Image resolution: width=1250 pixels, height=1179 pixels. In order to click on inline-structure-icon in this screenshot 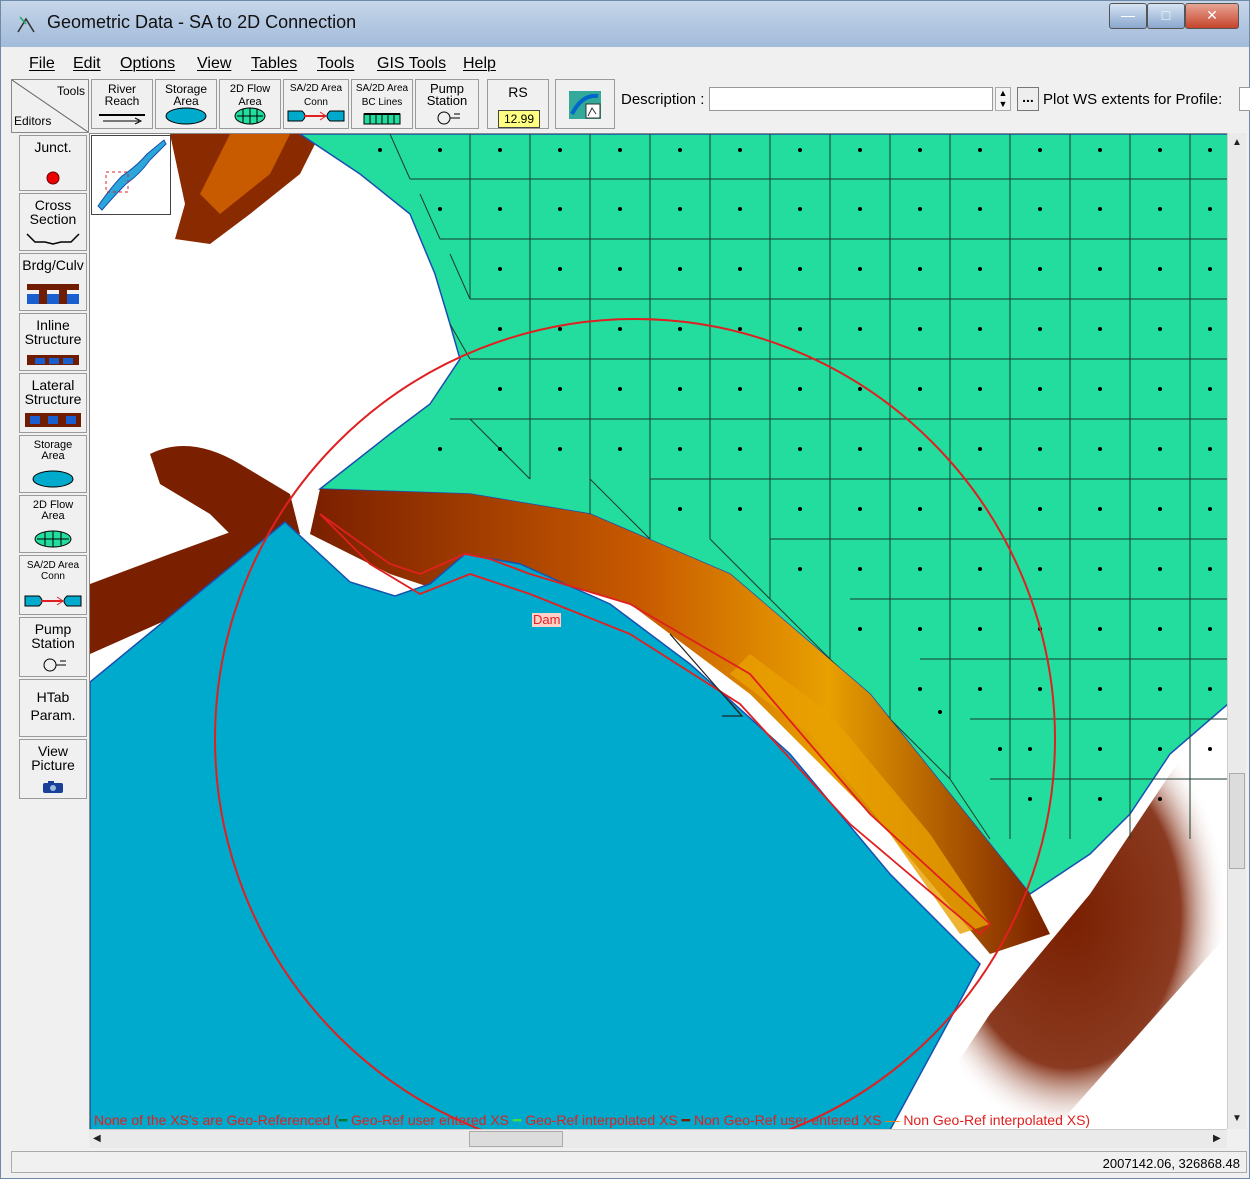, I will do `click(53, 360)`.